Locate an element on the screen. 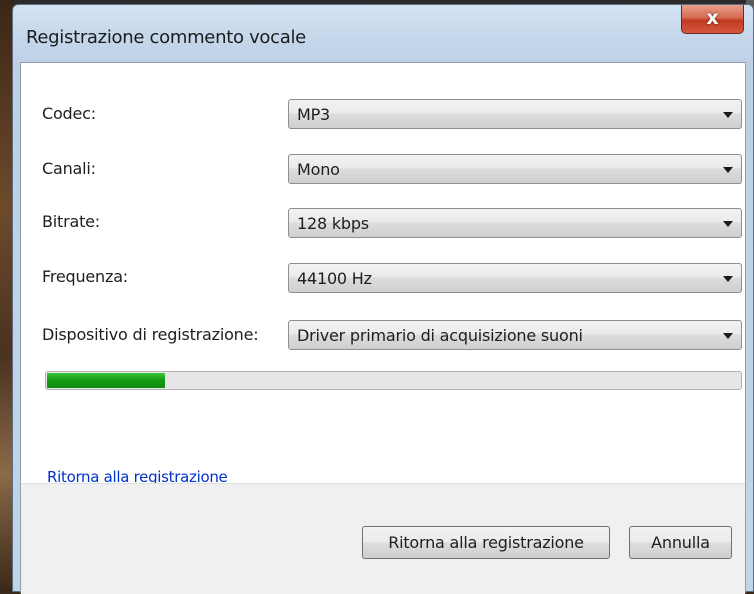 This screenshot has width=754, height=594. progress-fill is located at coordinates (106, 380).